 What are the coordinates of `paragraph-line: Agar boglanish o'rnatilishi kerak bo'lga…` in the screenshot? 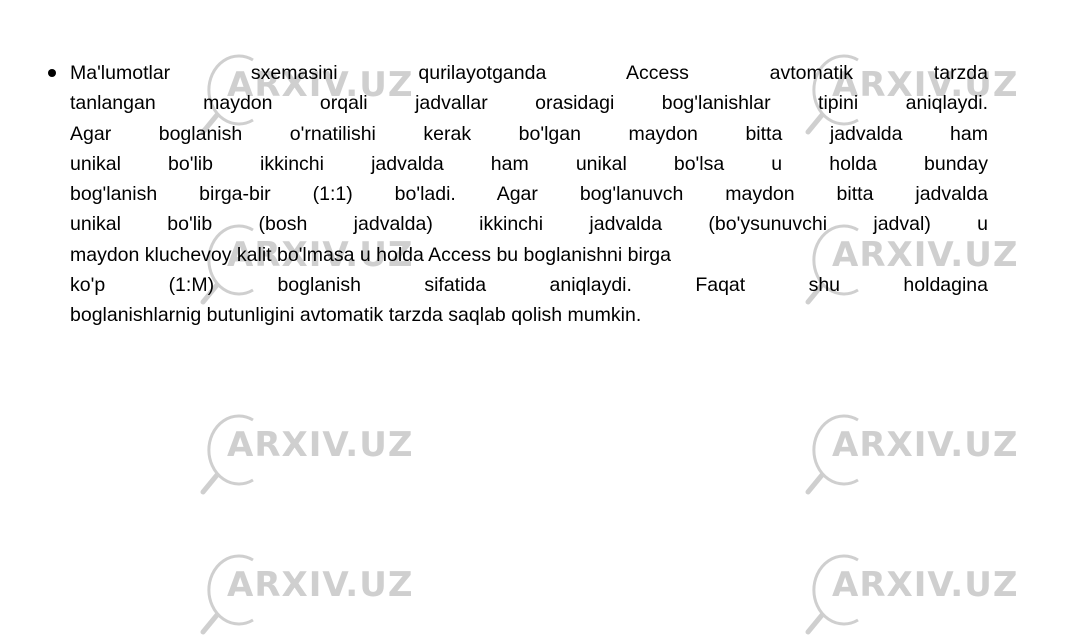 It's located at (529, 133).